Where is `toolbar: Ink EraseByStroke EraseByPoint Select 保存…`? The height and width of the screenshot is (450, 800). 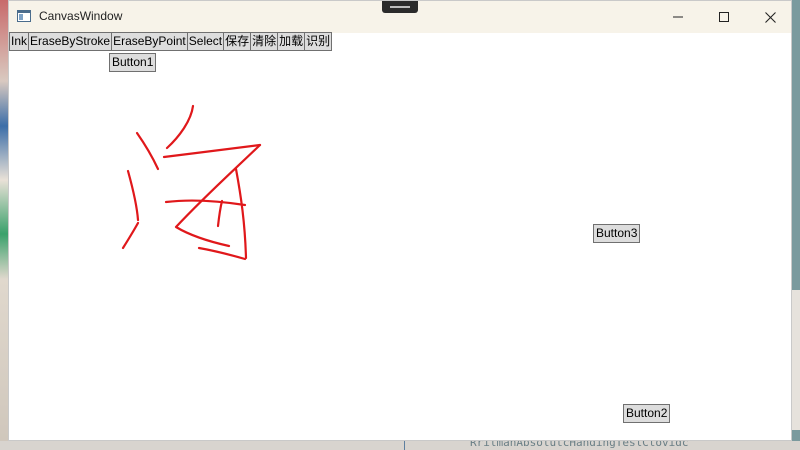
toolbar: Ink EraseByStroke EraseByPoint Select 保存… is located at coordinates (171, 41).